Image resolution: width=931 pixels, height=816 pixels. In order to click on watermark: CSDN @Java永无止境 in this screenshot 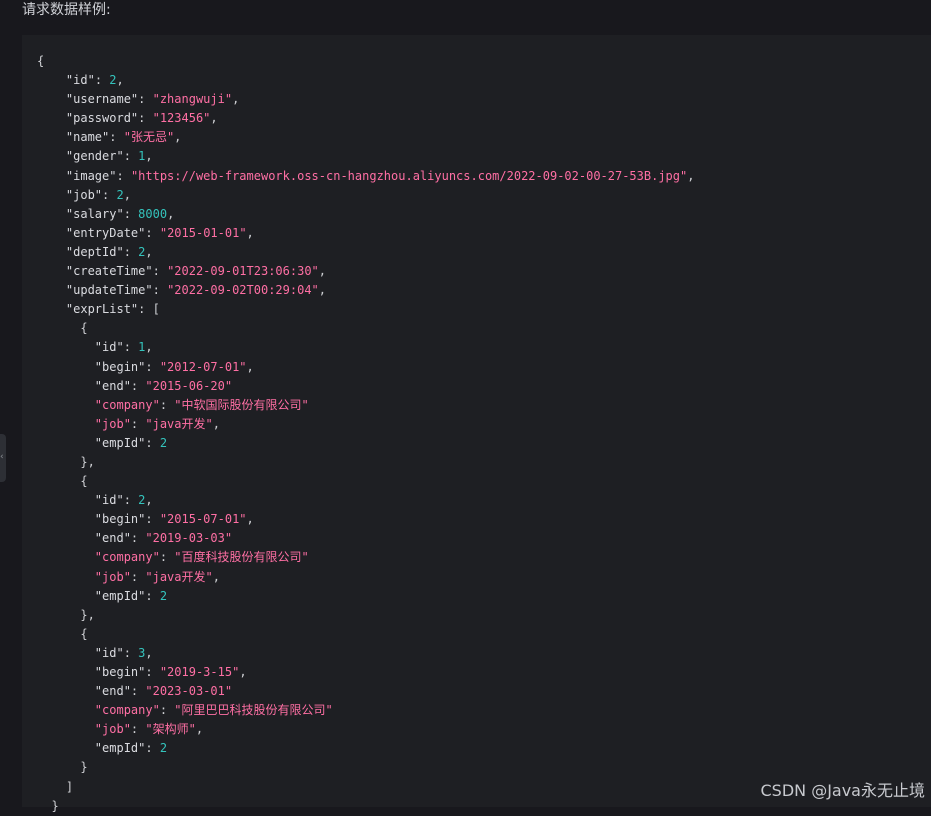, I will do `click(842, 790)`.